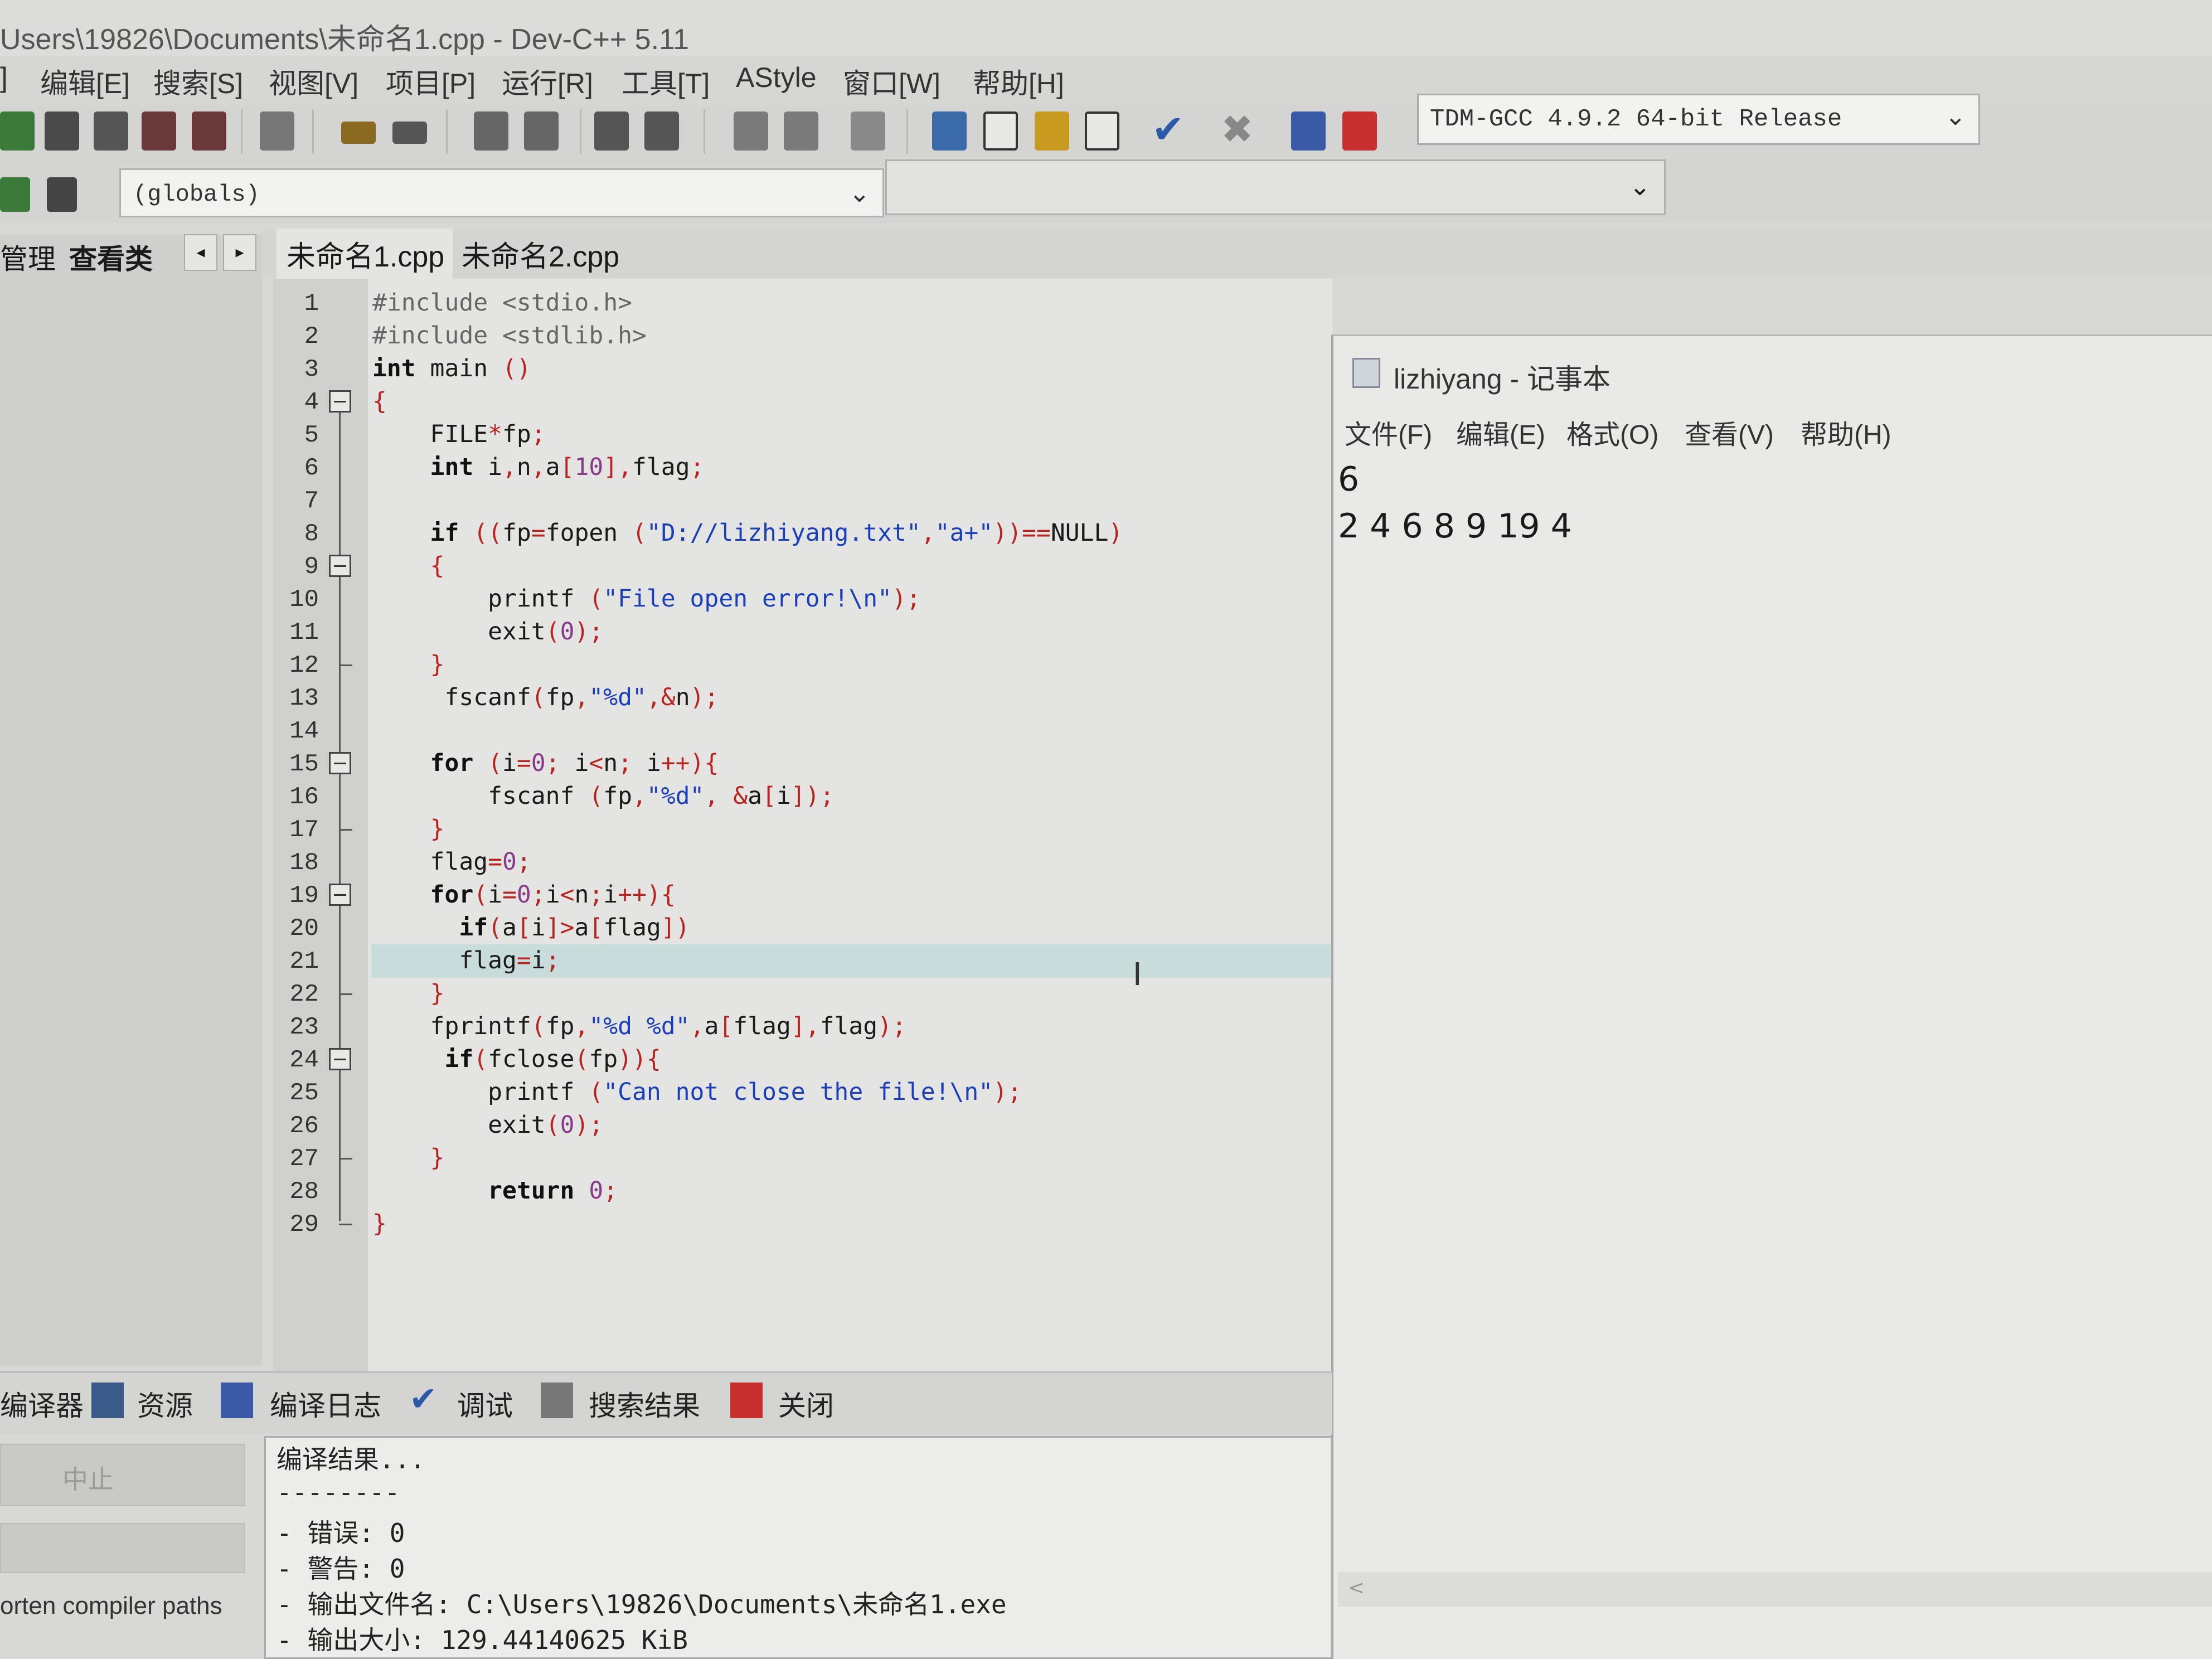 The height and width of the screenshot is (1659, 2212). Describe the element at coordinates (502, 192) in the screenshot. I see `scope-select: (globals) ⌄` at that location.